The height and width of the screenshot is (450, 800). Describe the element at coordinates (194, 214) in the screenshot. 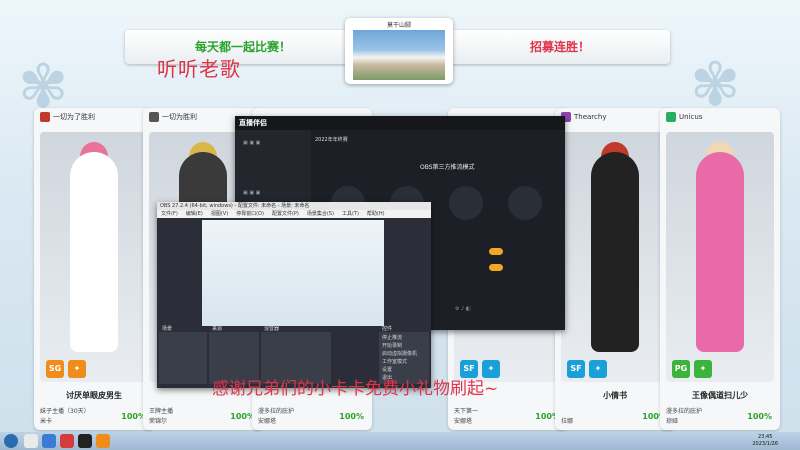

I see `menu-edit: 编辑(E)` at that location.